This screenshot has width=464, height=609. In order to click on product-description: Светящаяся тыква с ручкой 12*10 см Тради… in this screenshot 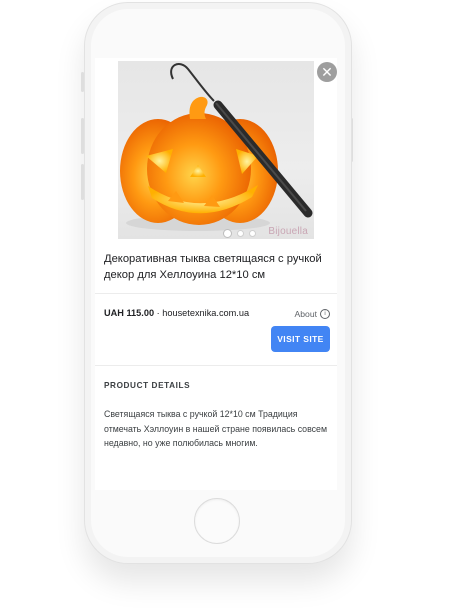, I will do `click(215, 428)`.